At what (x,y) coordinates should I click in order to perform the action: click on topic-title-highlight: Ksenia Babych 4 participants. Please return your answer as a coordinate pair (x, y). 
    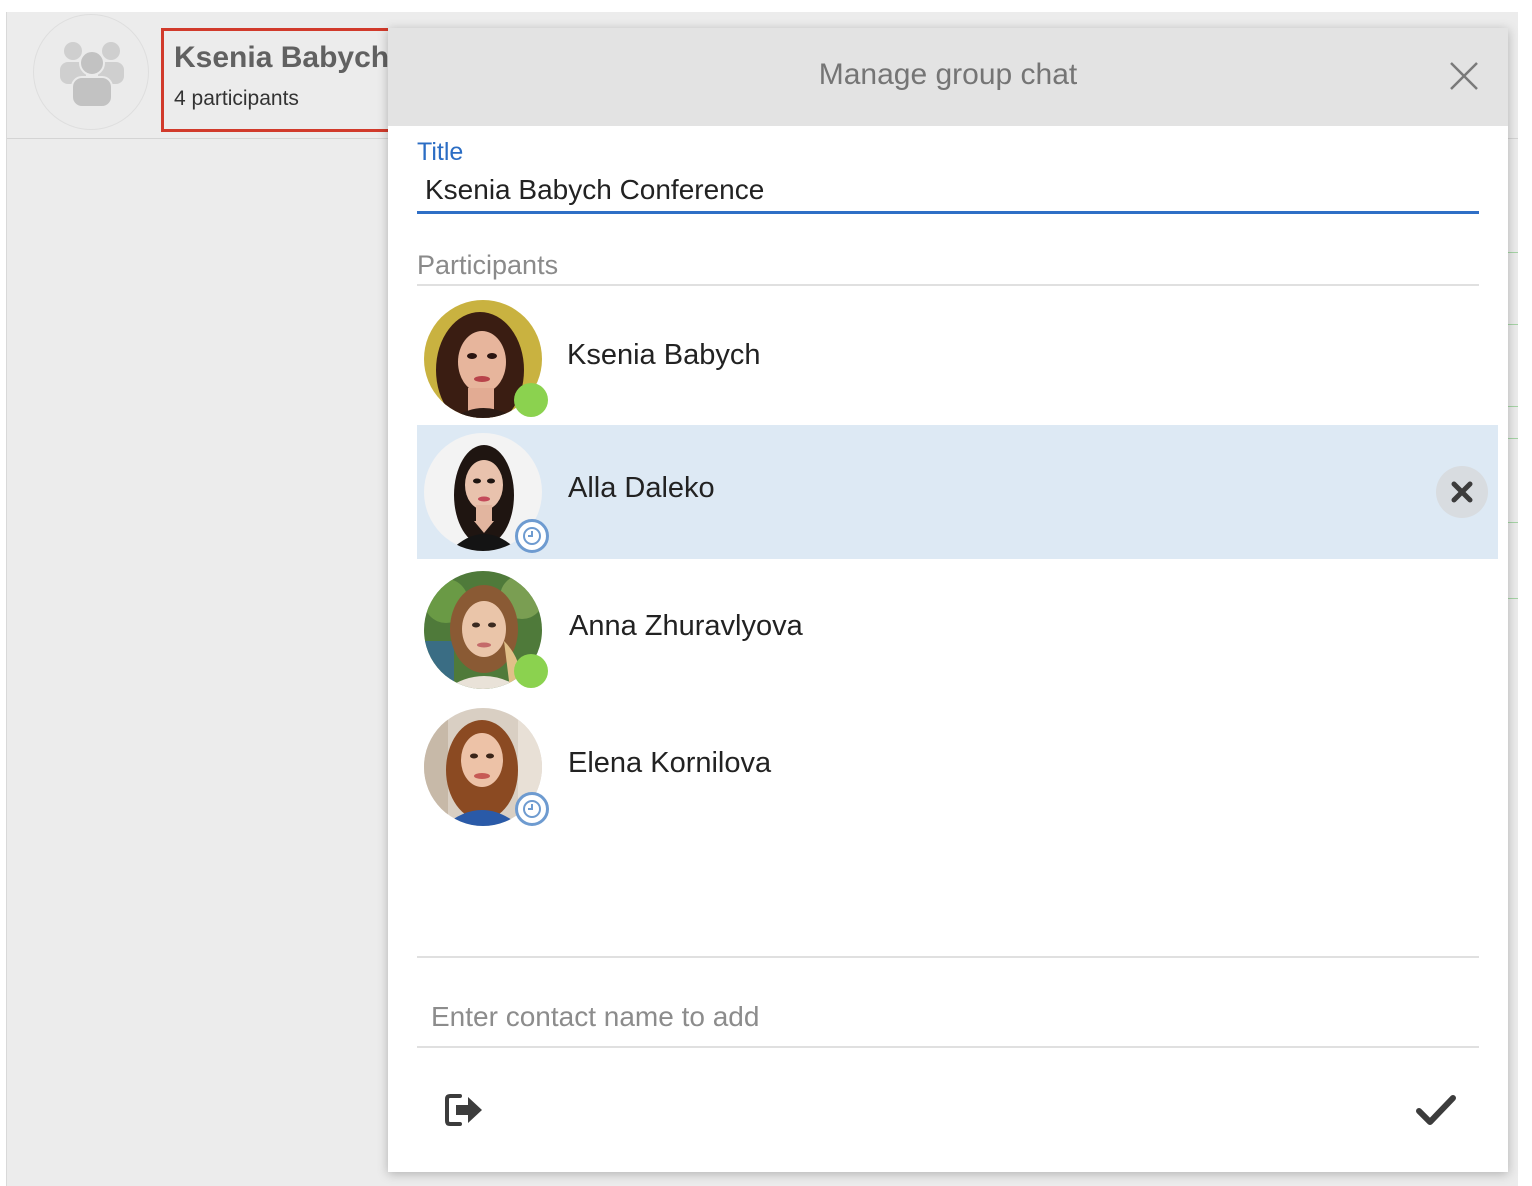
    Looking at the image, I should click on (276, 80).